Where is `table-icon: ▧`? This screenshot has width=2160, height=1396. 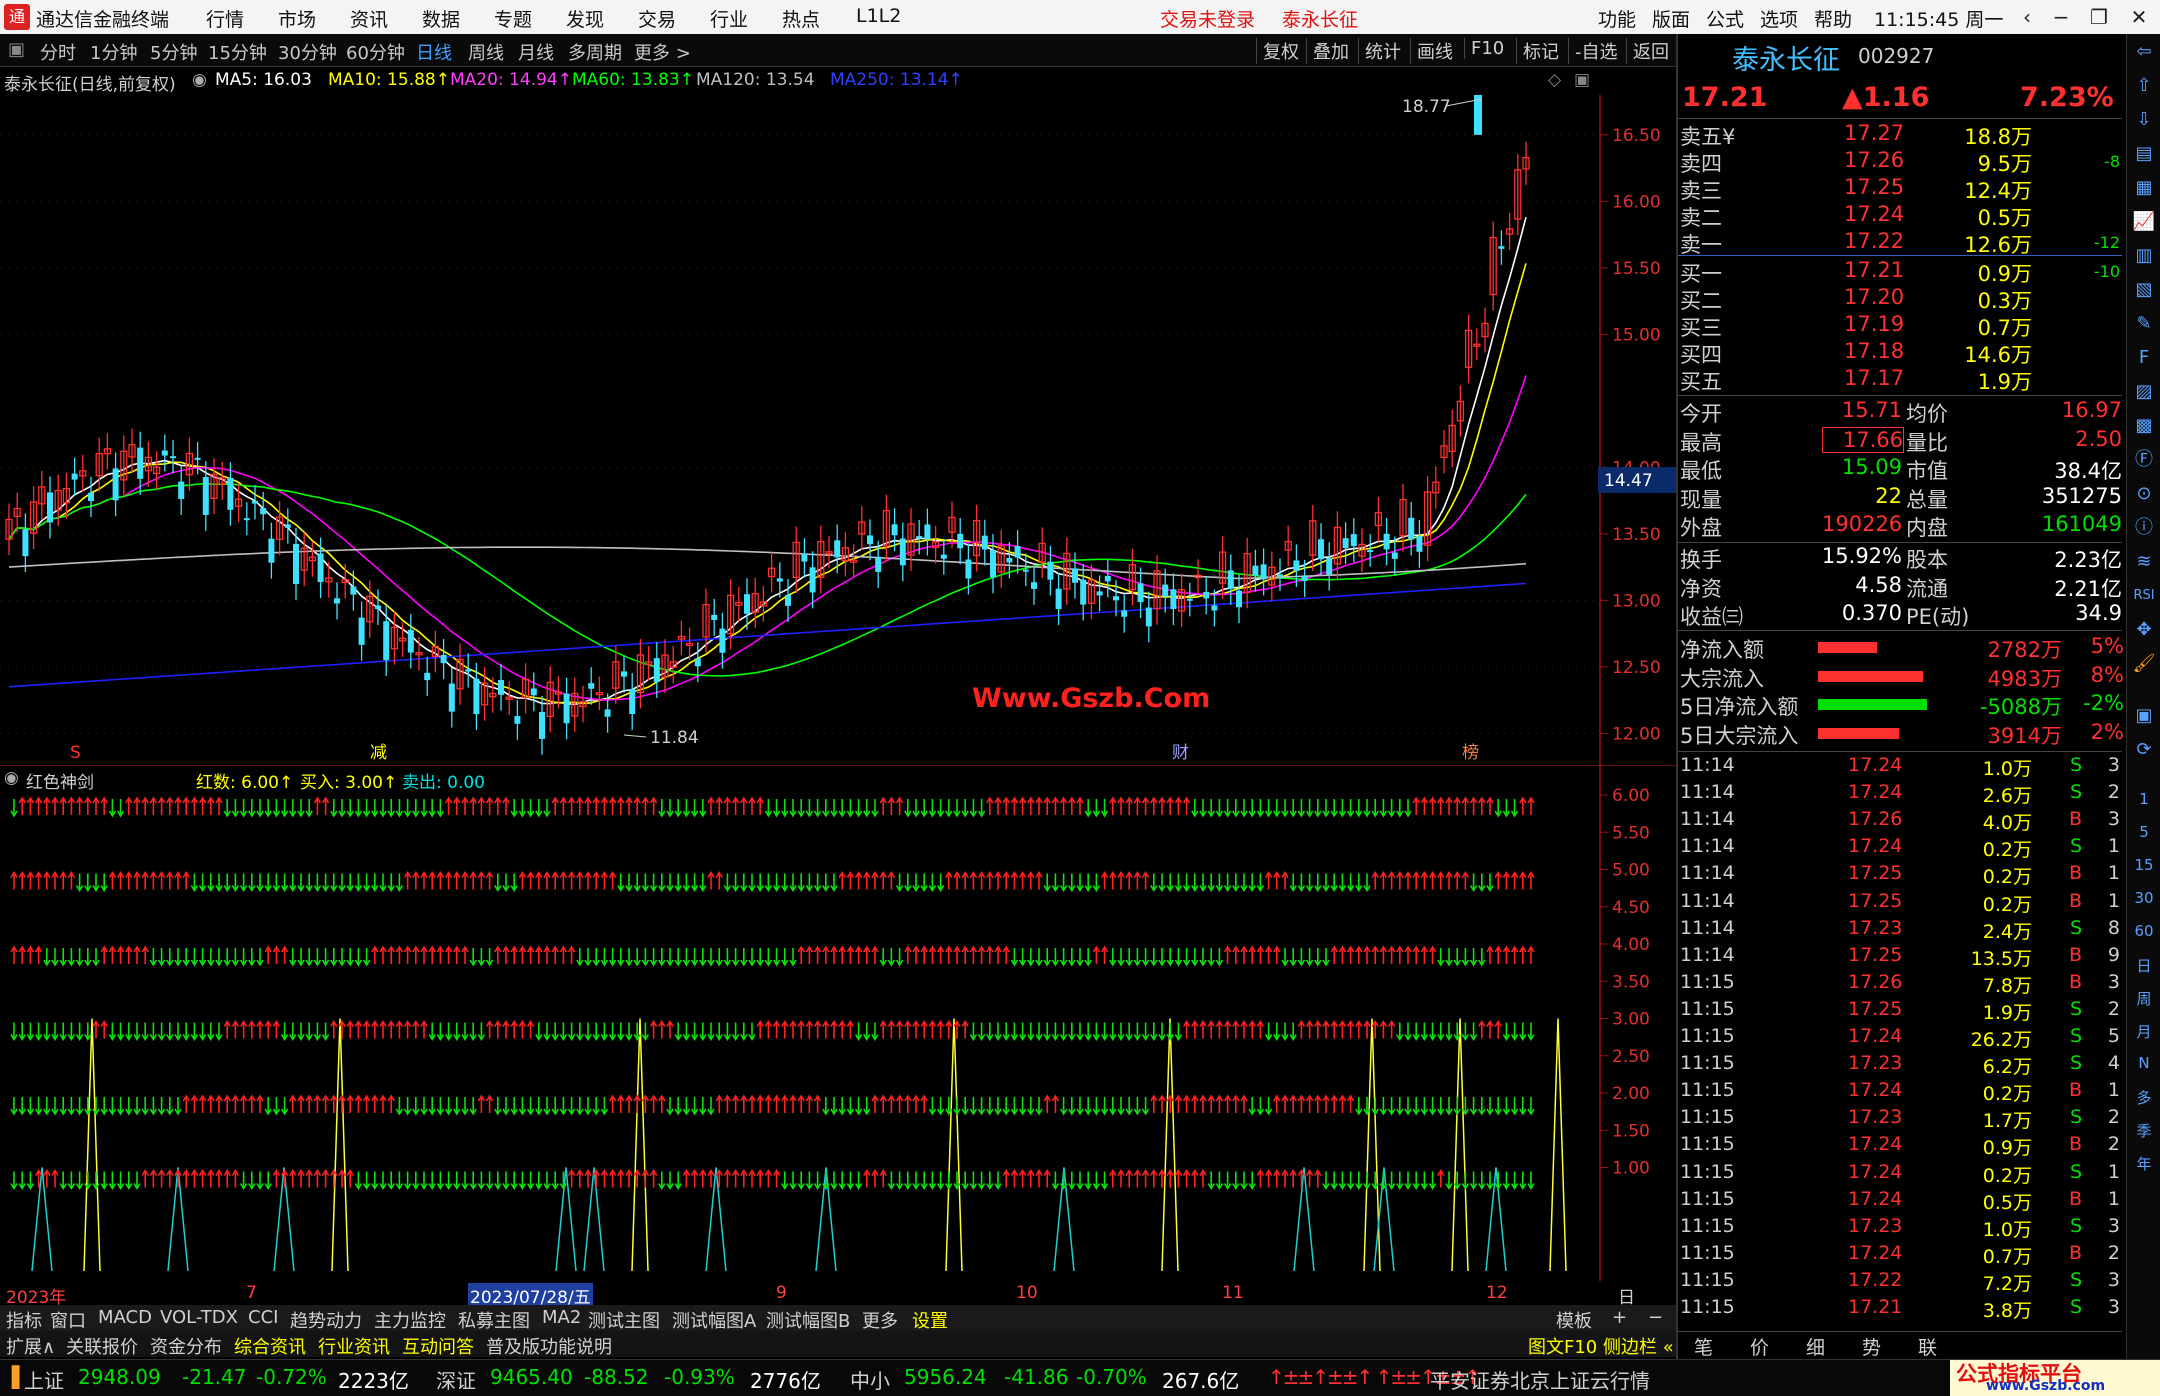
table-icon: ▧ is located at coordinates (2144, 290).